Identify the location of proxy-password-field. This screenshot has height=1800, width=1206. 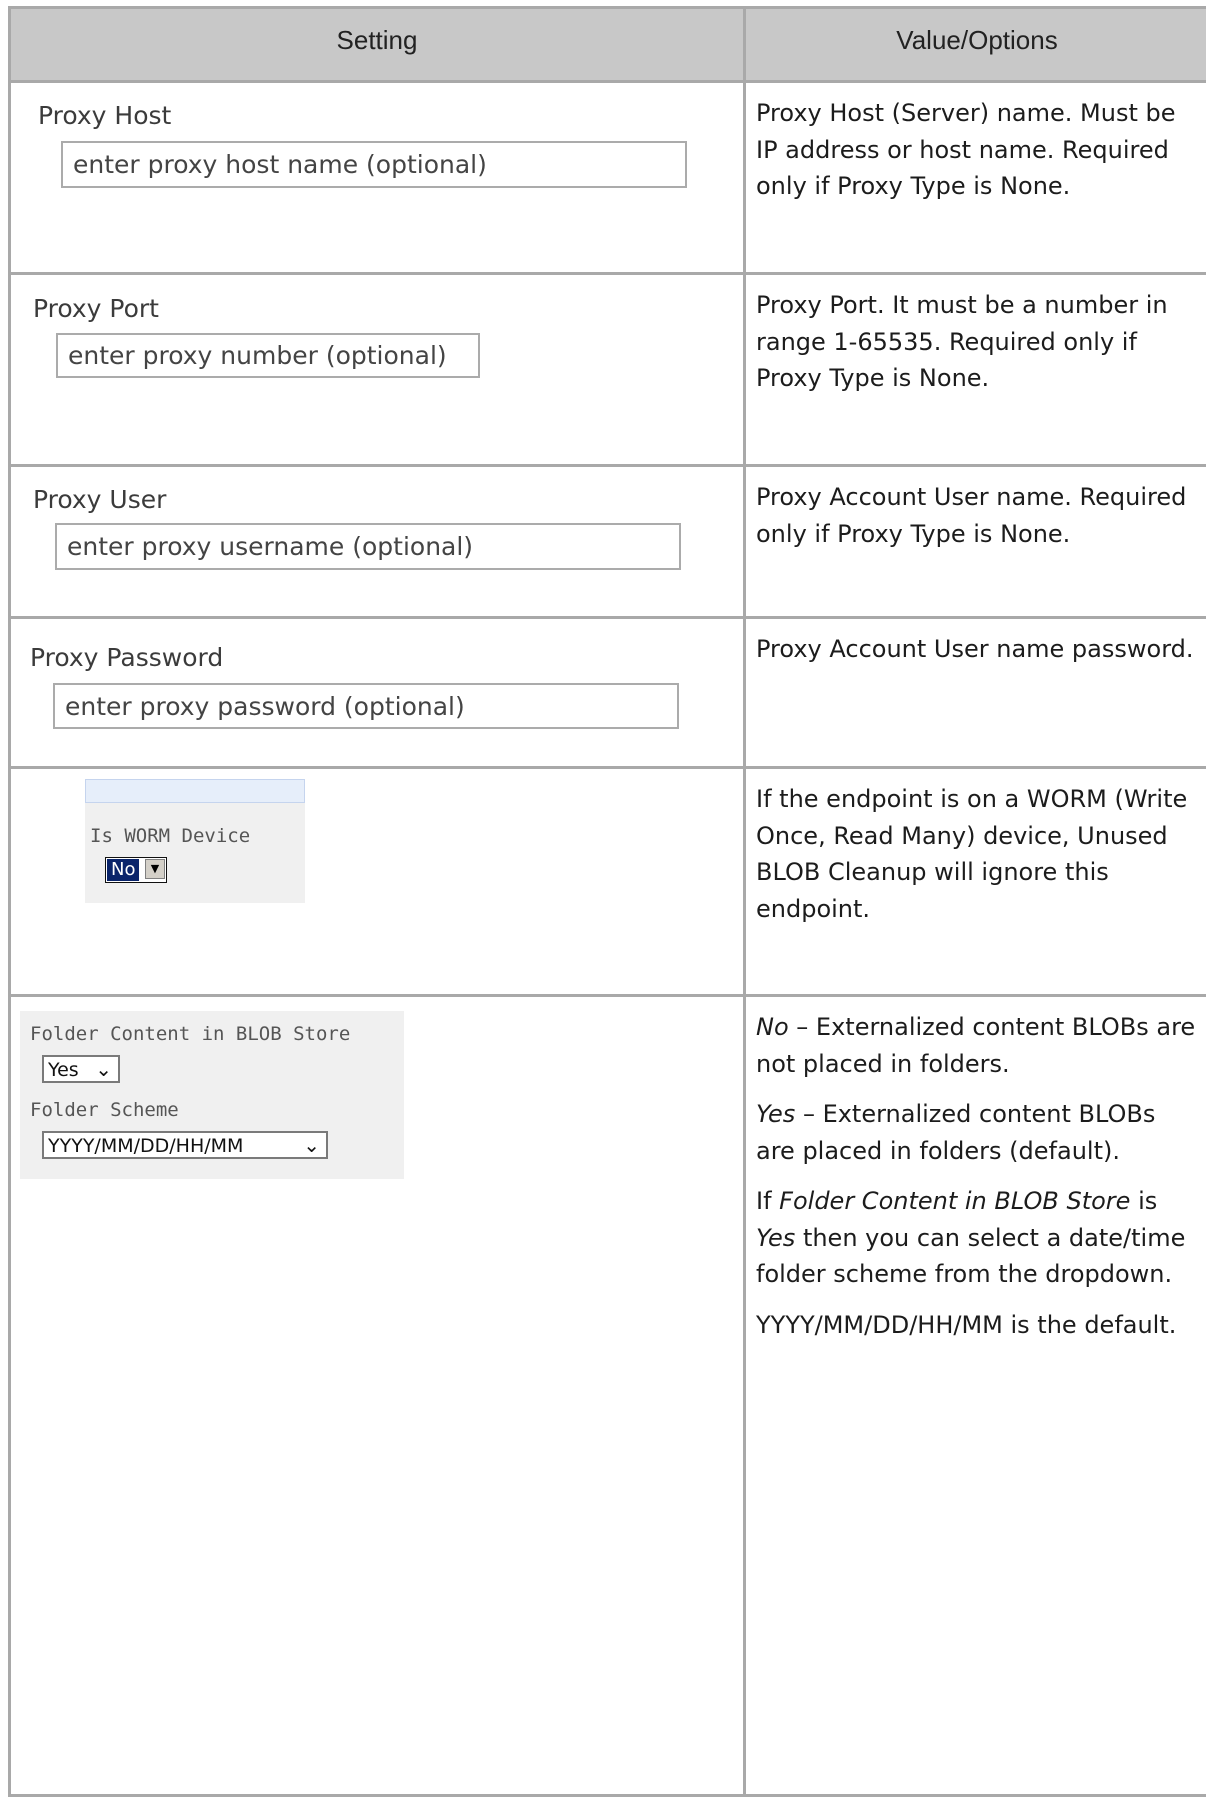
(366, 706).